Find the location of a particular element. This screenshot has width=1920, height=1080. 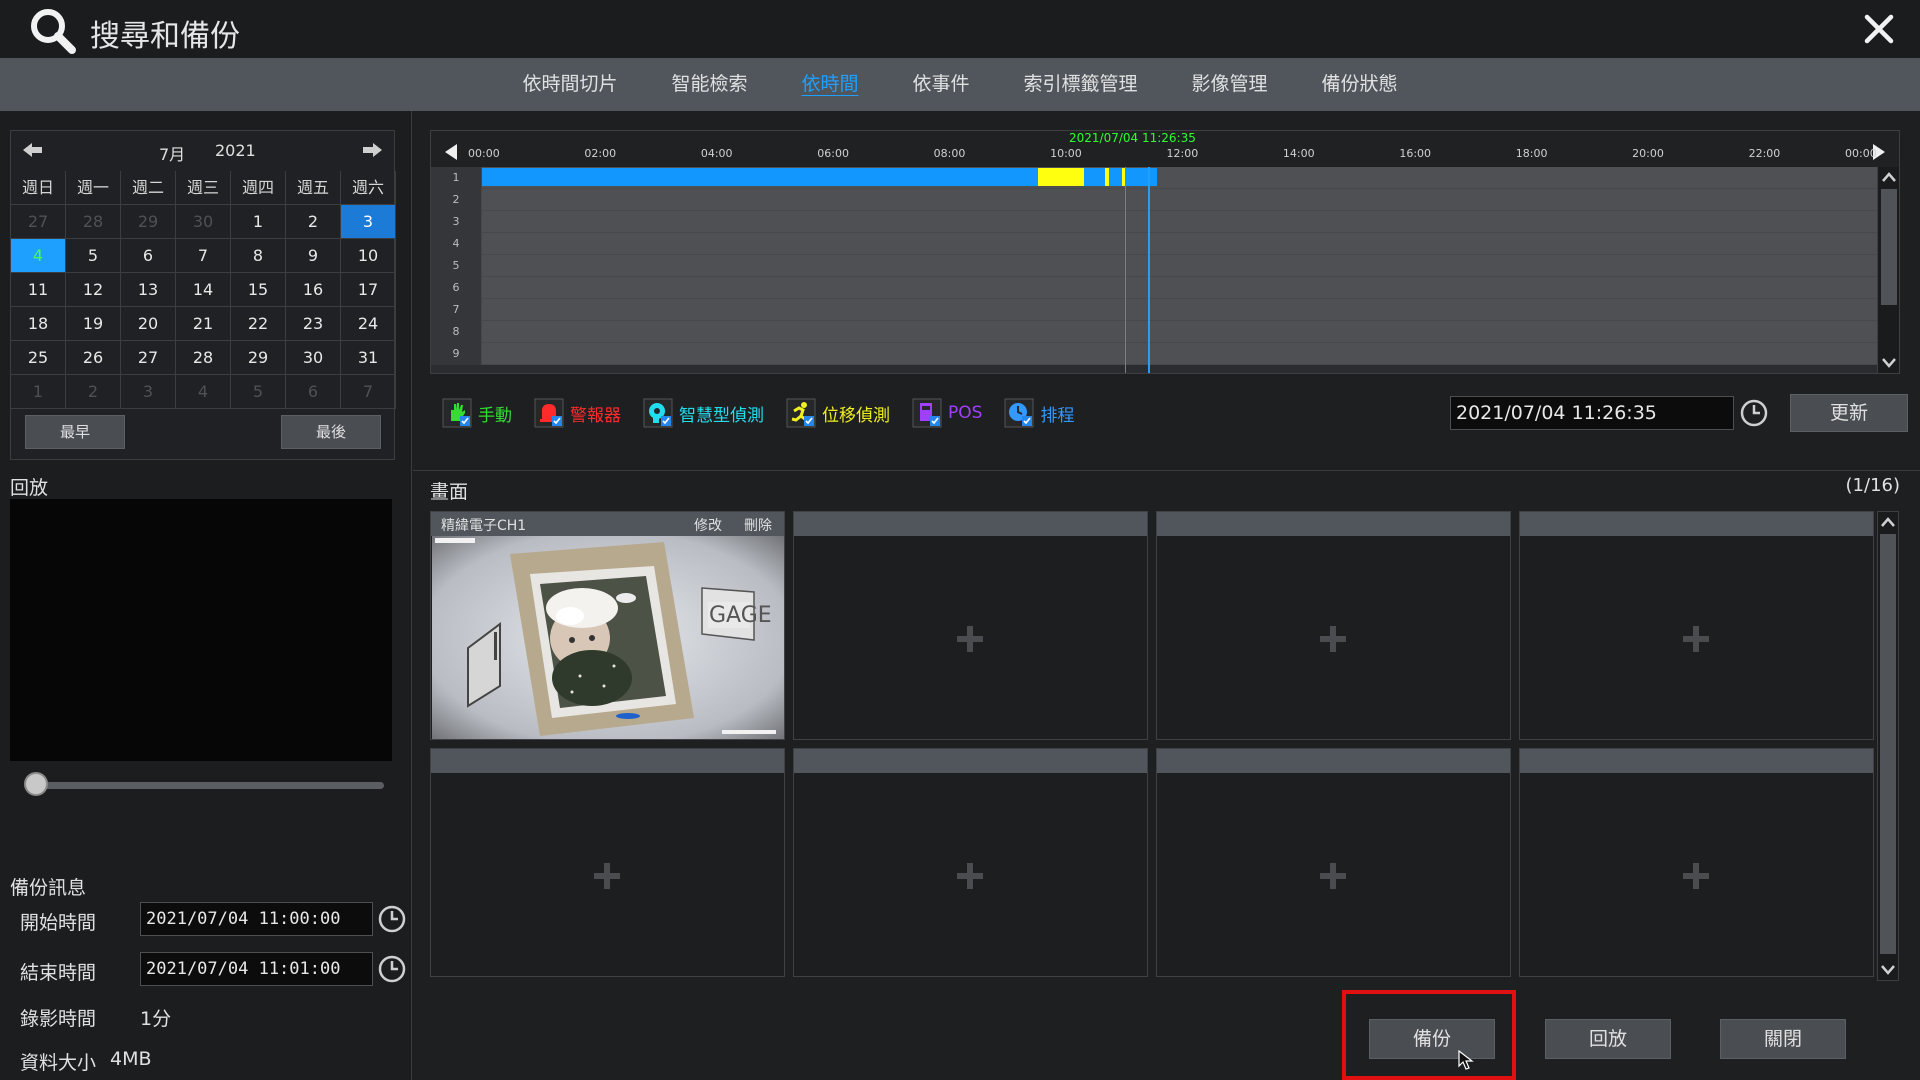

close-icon is located at coordinates (1879, 29).